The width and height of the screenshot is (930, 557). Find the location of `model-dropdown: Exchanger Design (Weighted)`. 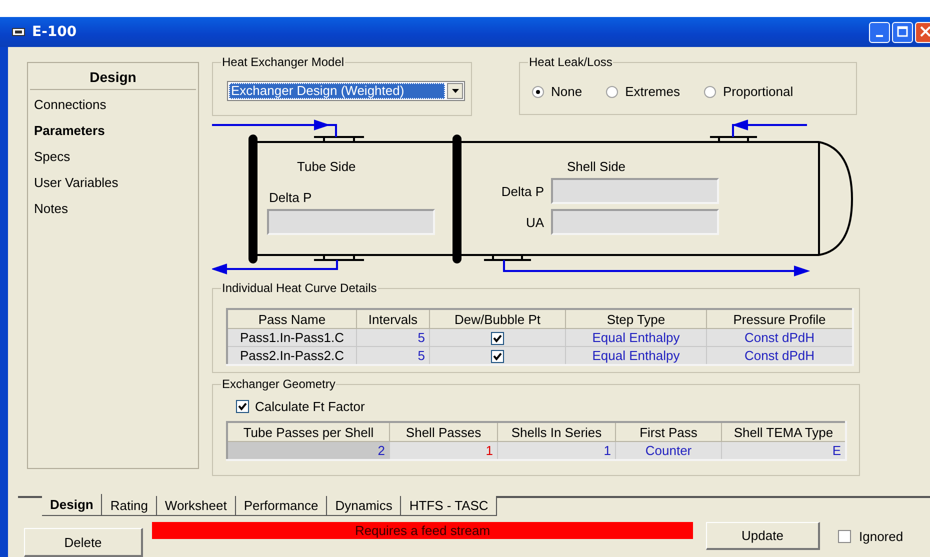

model-dropdown: Exchanger Design (Weighted) is located at coordinates (346, 91).